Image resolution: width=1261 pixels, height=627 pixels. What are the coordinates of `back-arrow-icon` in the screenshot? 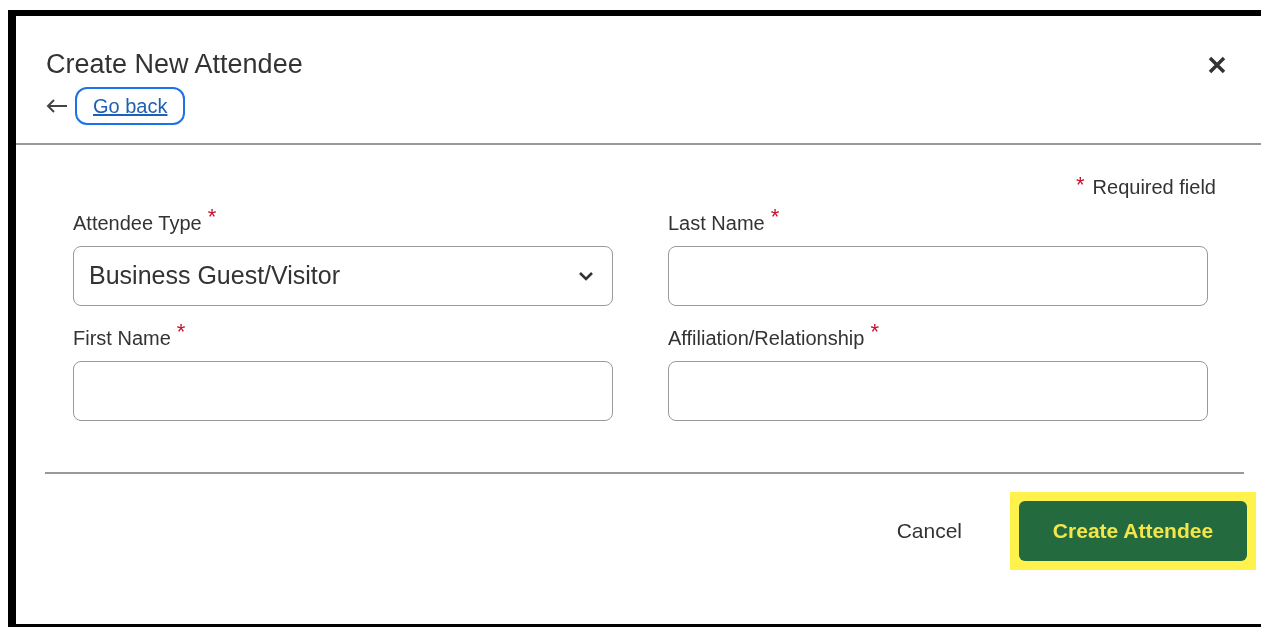 It's located at (57, 106).